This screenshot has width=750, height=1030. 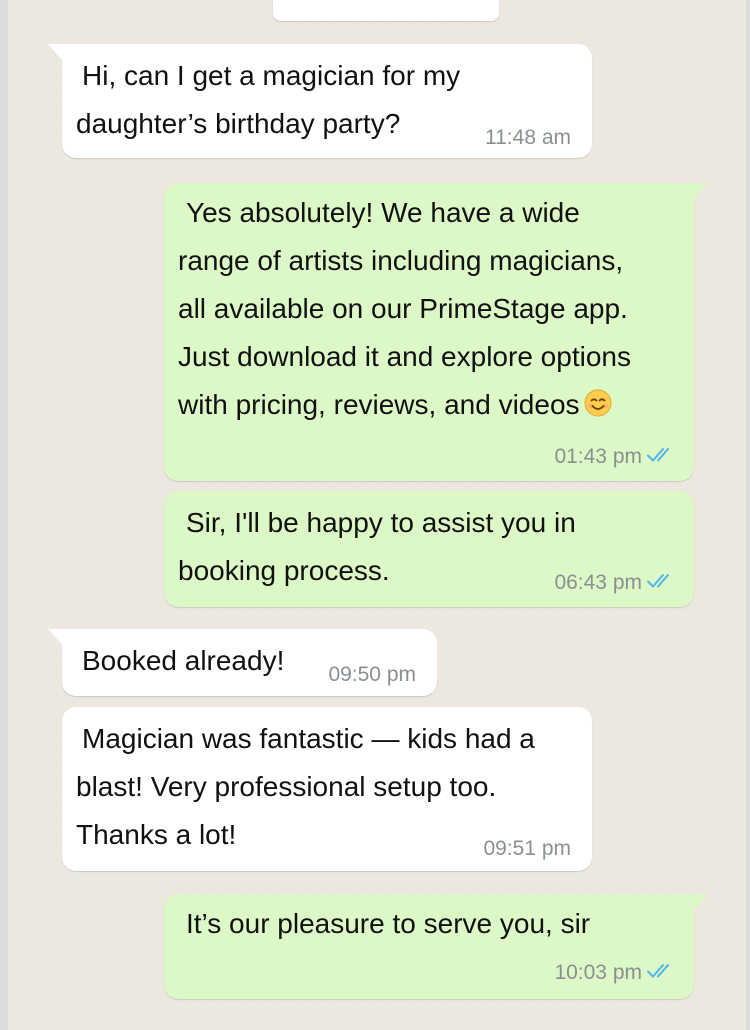 I want to click on message-text-line: blast! Very professional setup too., so click(x=286, y=786).